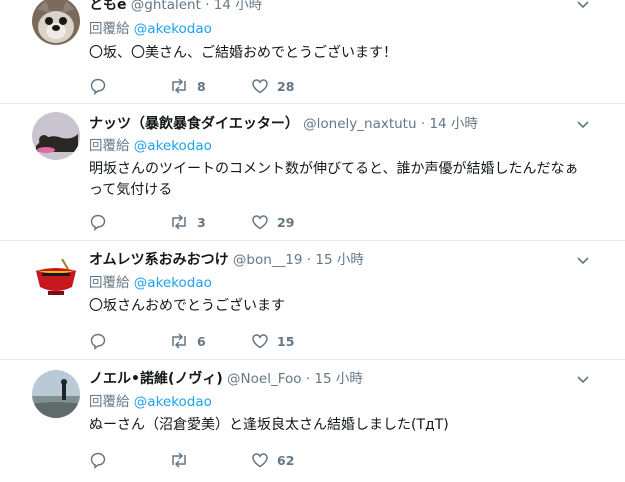 The image size is (625, 482). What do you see at coordinates (359, 124) in the screenshot?
I see `user-handle: @lonely_naxtutu` at bounding box center [359, 124].